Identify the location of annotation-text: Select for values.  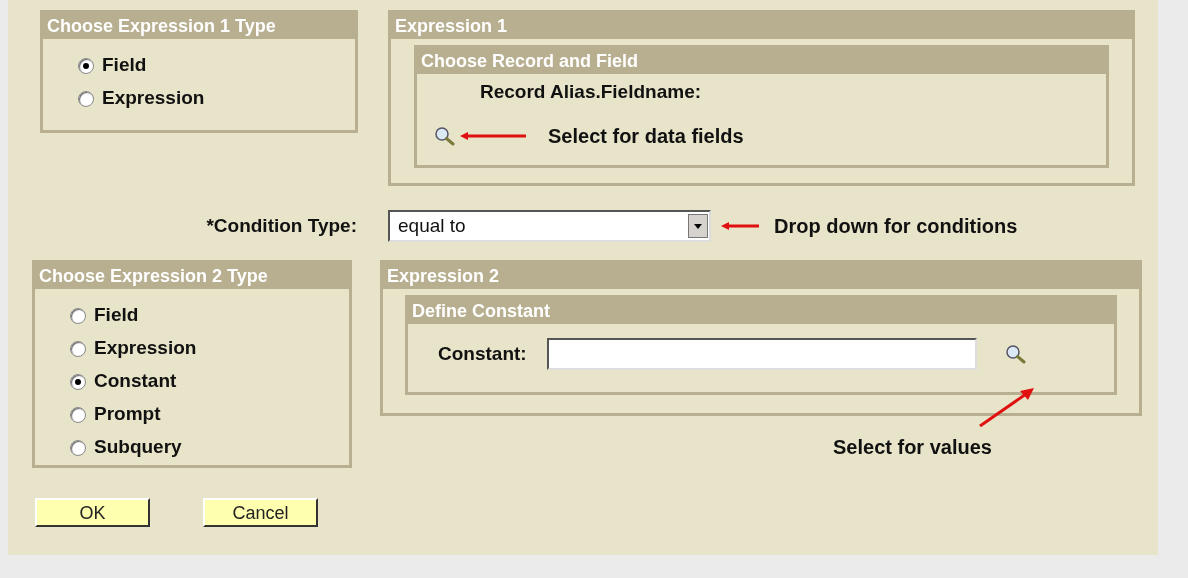
(912, 447).